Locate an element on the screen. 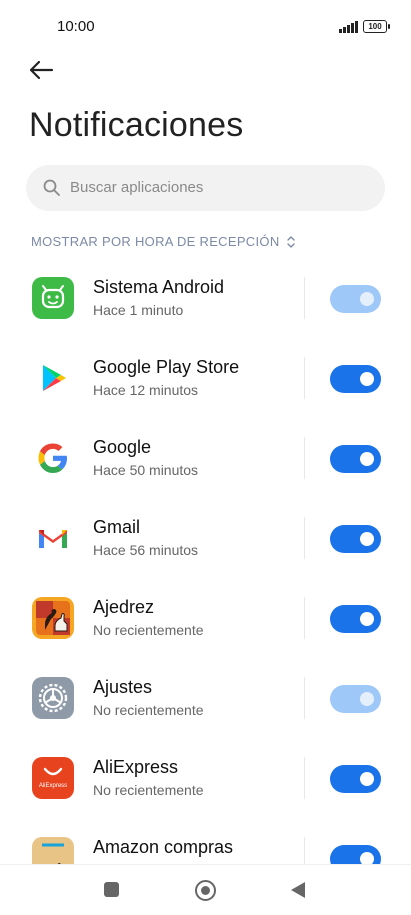  search-input: Buscar aplicaciones is located at coordinates (205, 188).